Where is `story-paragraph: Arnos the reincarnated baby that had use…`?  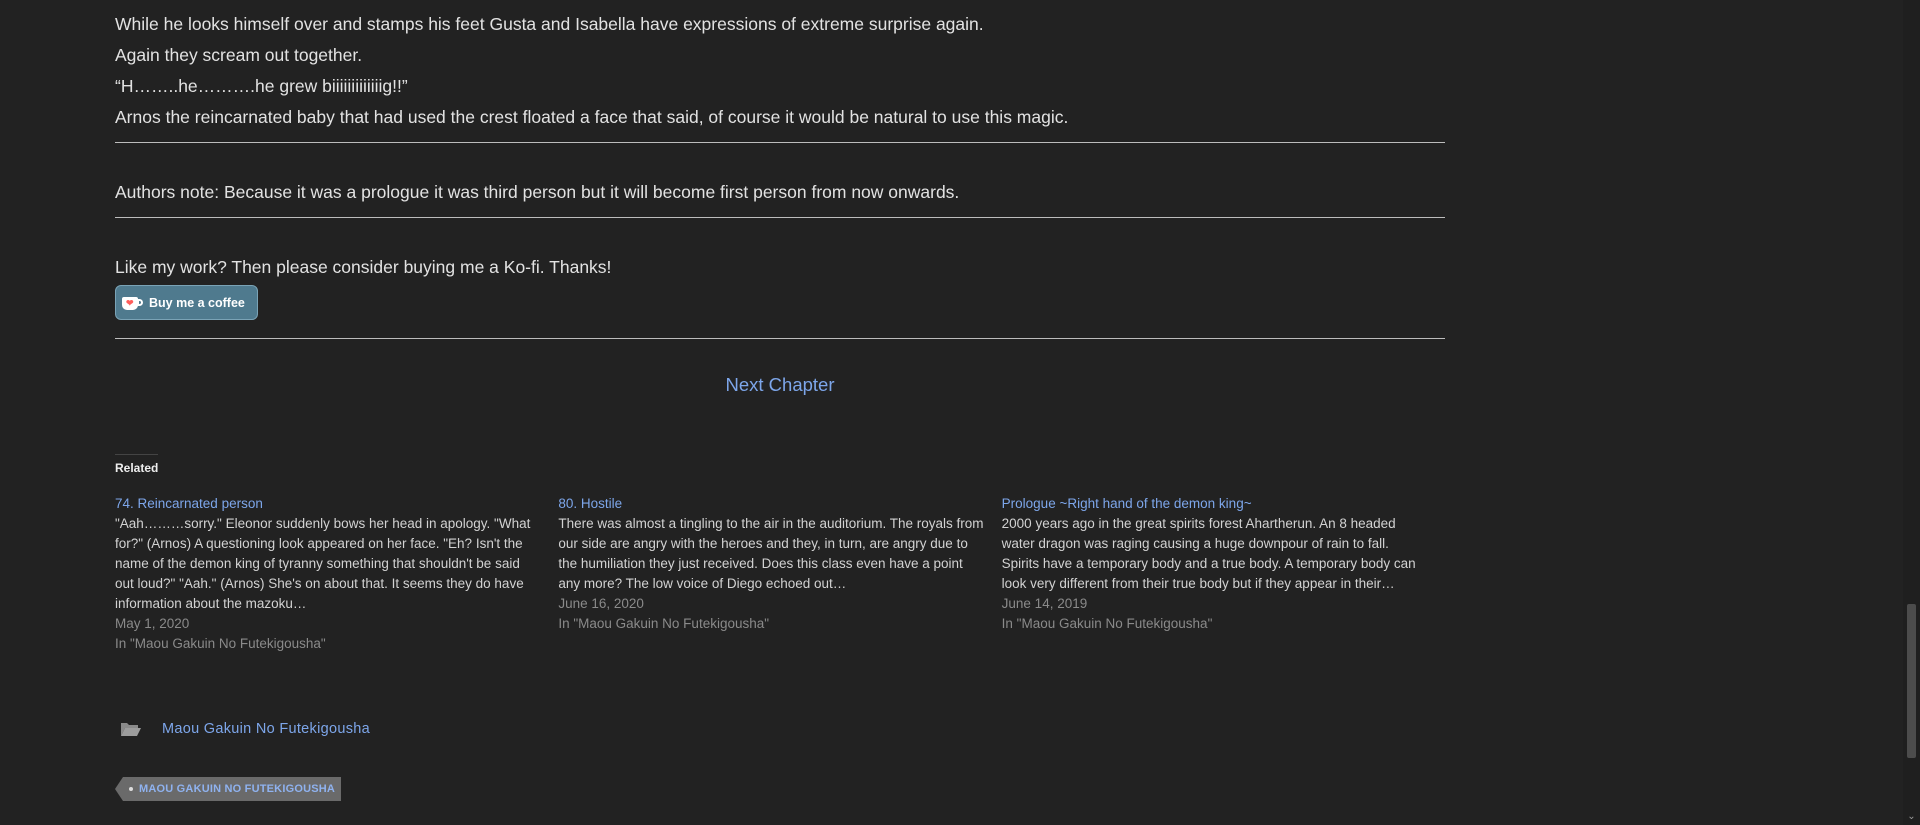
story-paragraph: Arnos the reincarnated baby that had use… is located at coordinates (592, 117).